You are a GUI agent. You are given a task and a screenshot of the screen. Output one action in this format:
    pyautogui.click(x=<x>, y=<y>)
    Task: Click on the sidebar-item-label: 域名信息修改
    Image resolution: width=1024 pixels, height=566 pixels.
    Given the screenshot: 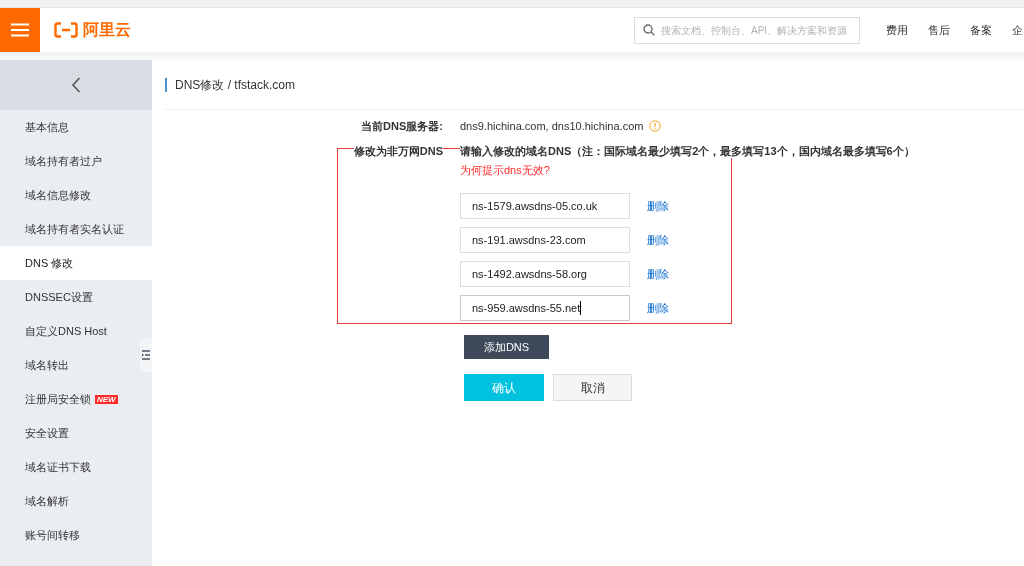 What is the action you would take?
    pyautogui.click(x=58, y=195)
    